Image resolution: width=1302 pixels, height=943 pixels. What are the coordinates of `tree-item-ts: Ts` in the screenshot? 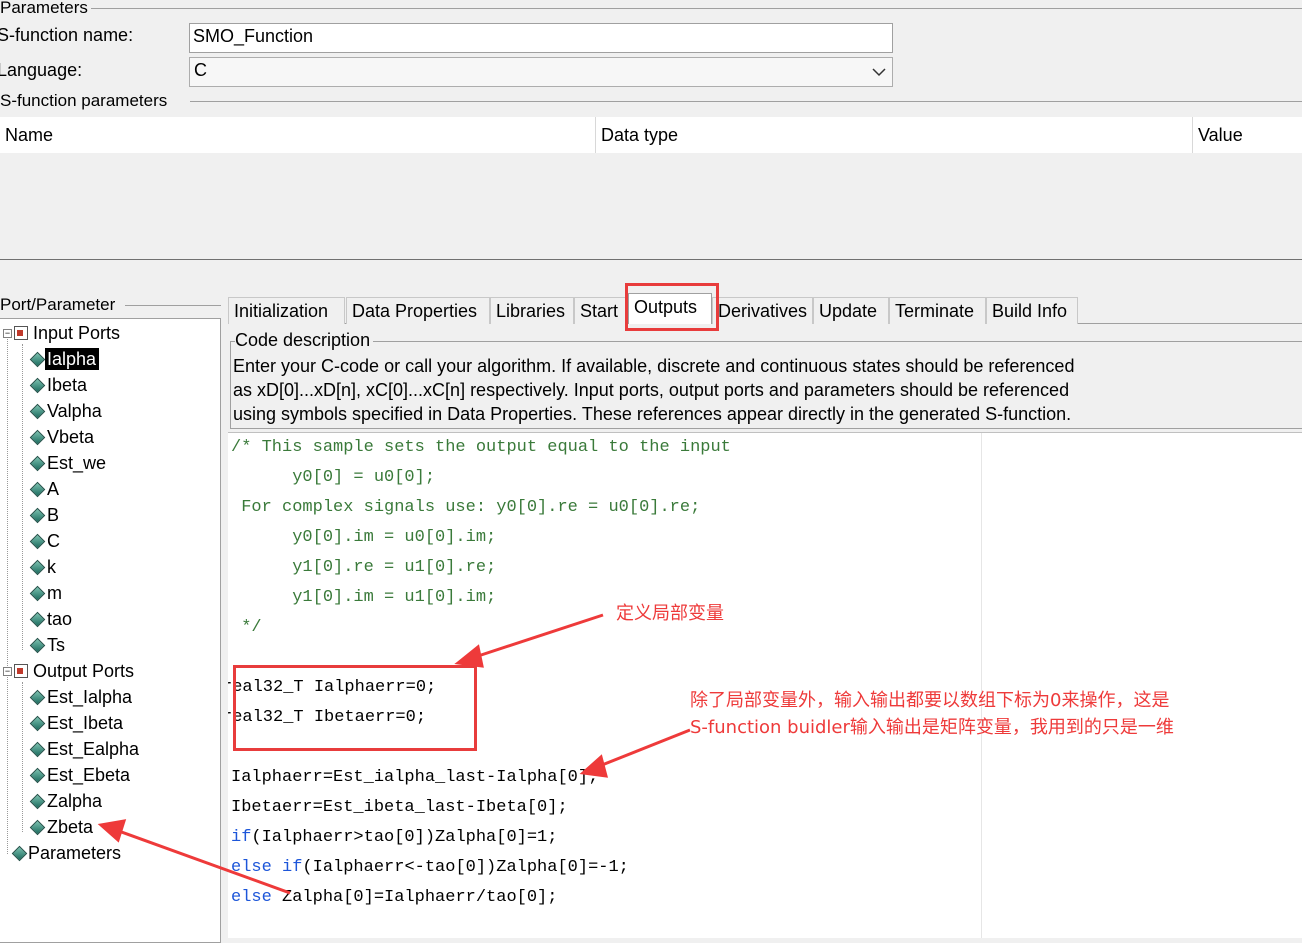 It's located at (56, 645).